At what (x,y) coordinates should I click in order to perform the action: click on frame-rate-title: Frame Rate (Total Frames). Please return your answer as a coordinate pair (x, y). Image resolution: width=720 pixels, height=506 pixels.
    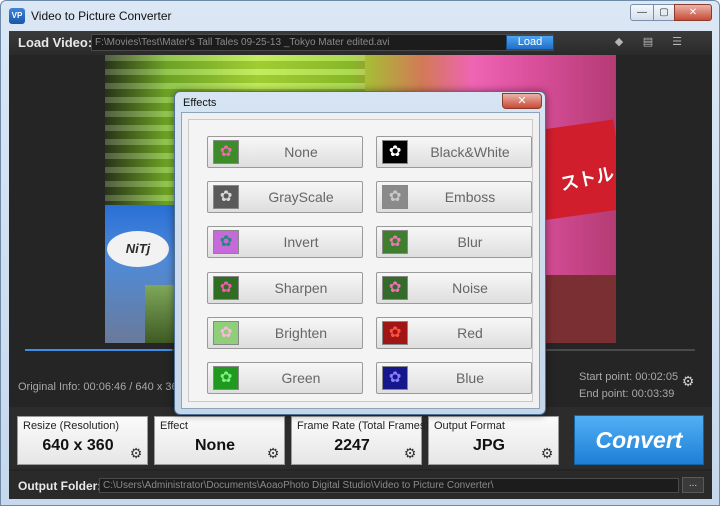
    Looking at the image, I should click on (363, 426).